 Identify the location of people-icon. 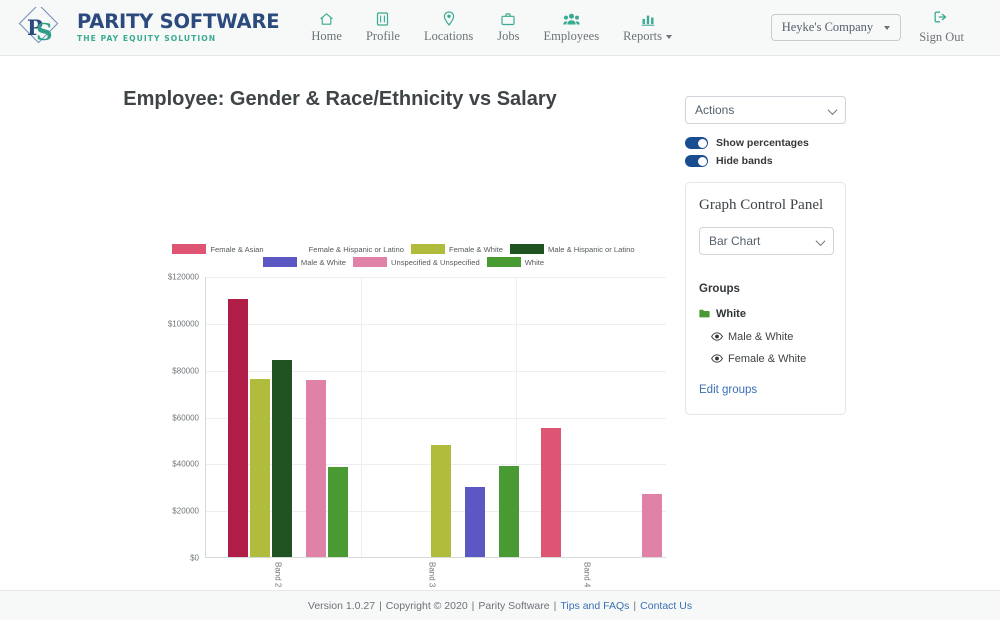
(571, 18).